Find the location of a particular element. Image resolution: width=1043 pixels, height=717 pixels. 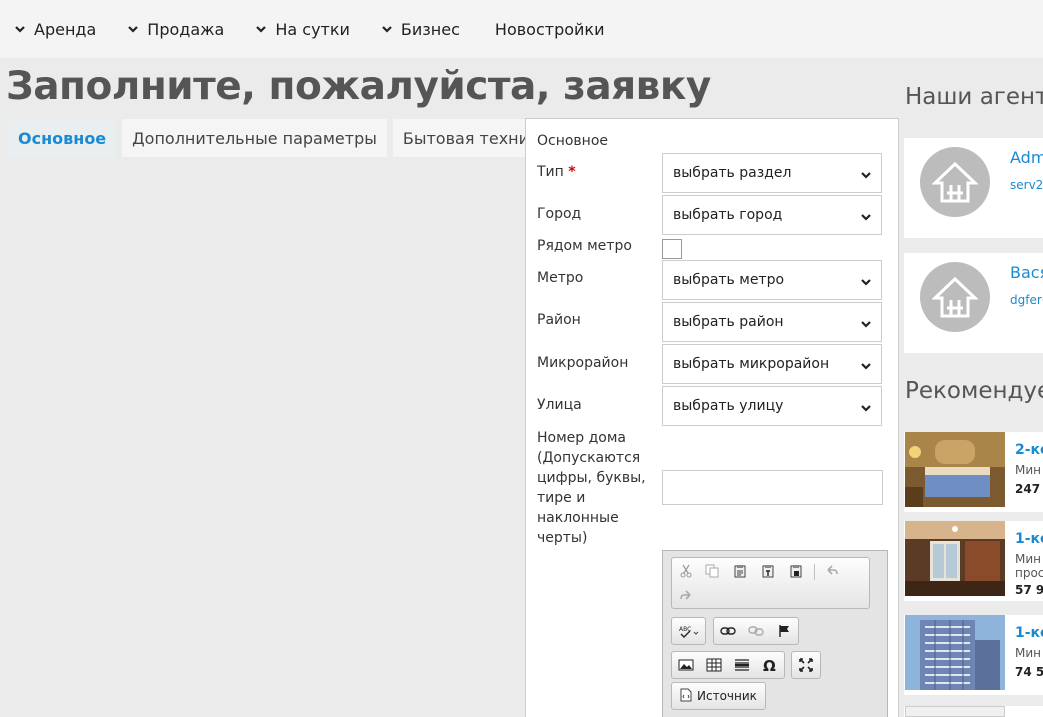

spellcheck-icon: ABC is located at coordinates (689, 631).